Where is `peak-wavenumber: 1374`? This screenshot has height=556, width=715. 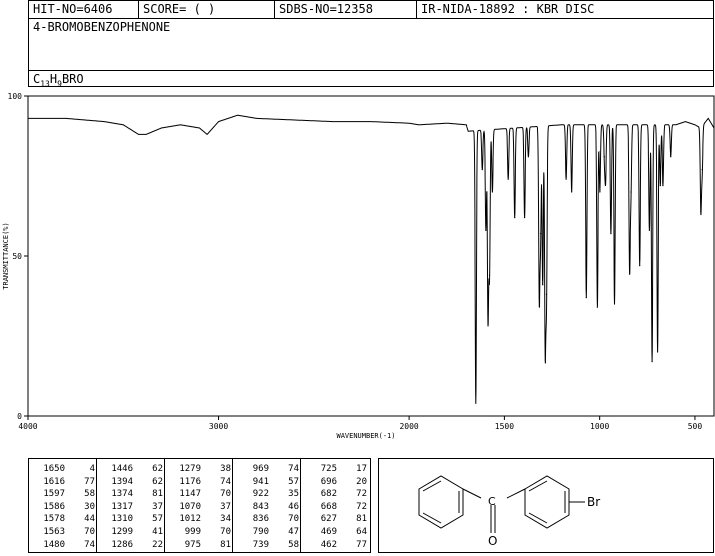 peak-wavenumber: 1374 is located at coordinates (122, 494).